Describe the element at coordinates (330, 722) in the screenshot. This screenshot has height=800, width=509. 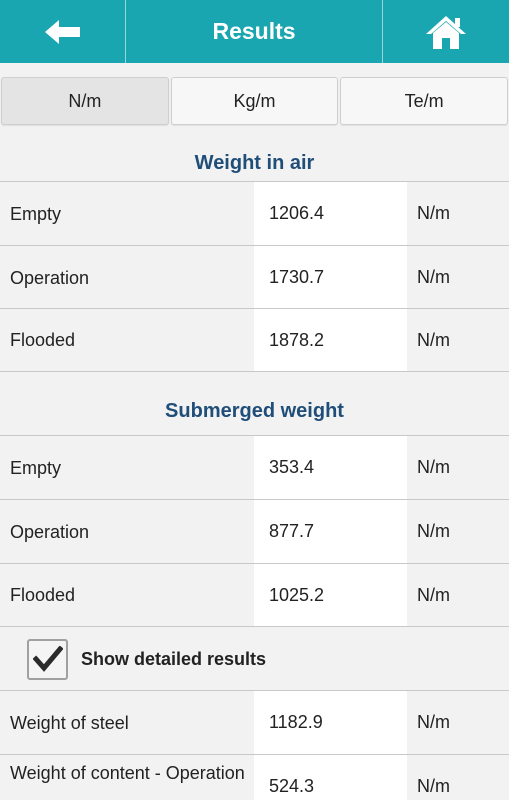
I see `row-value: 1182.9` at that location.